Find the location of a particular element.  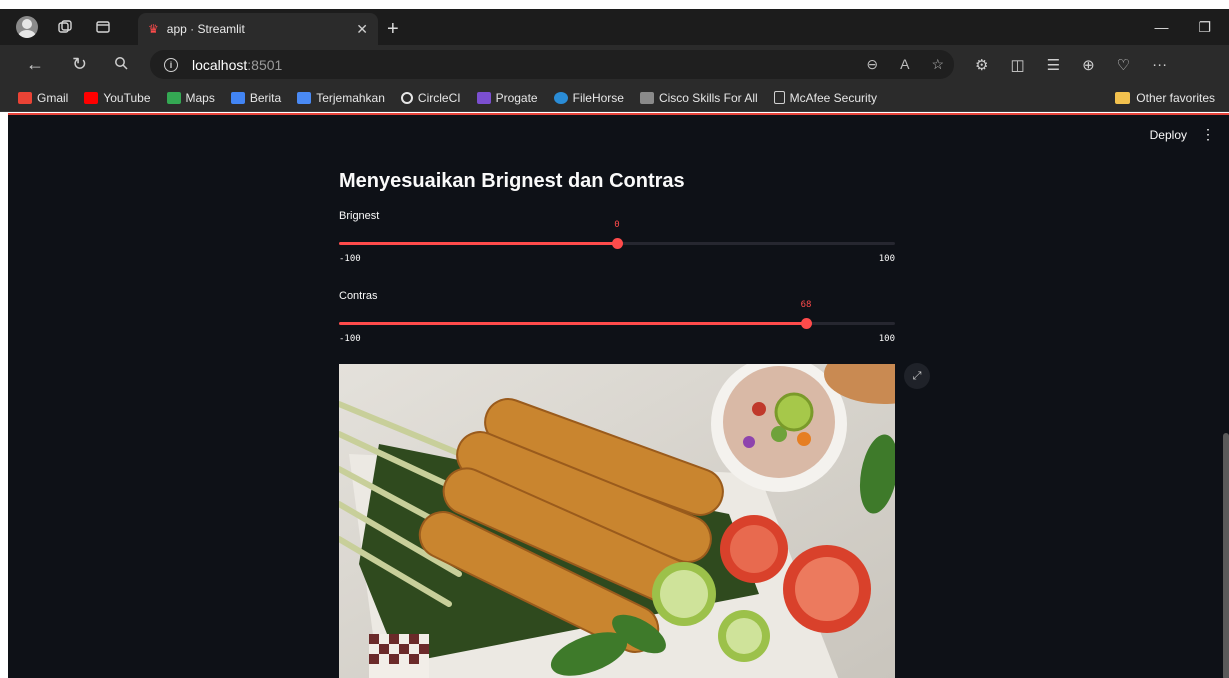

active-tab: ♛ app · Streamlit ✕ is located at coordinates (258, 29).